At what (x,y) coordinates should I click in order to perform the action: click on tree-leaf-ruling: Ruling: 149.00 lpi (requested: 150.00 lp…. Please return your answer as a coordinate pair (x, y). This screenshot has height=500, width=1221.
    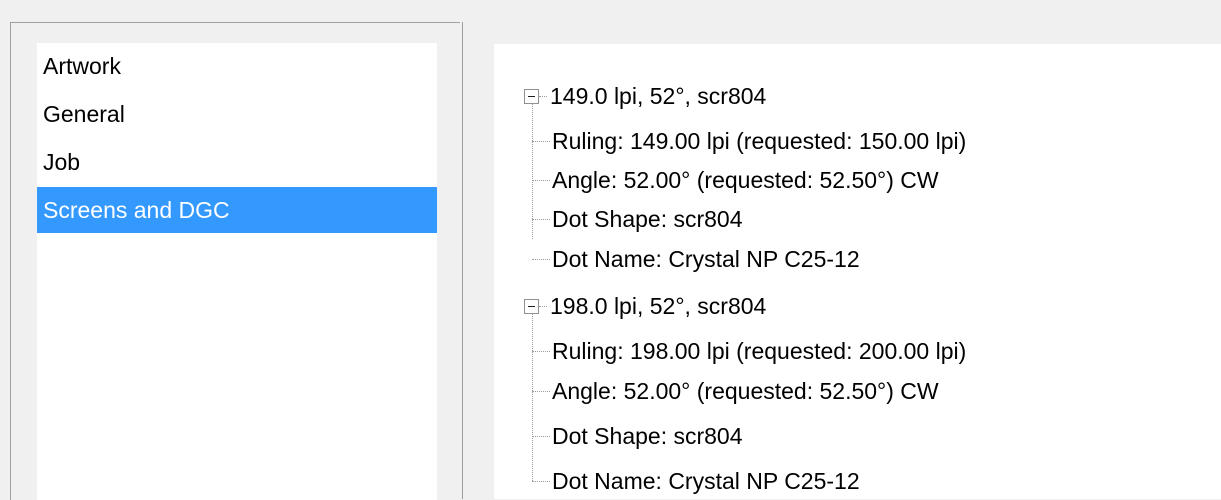
    Looking at the image, I should click on (759, 141).